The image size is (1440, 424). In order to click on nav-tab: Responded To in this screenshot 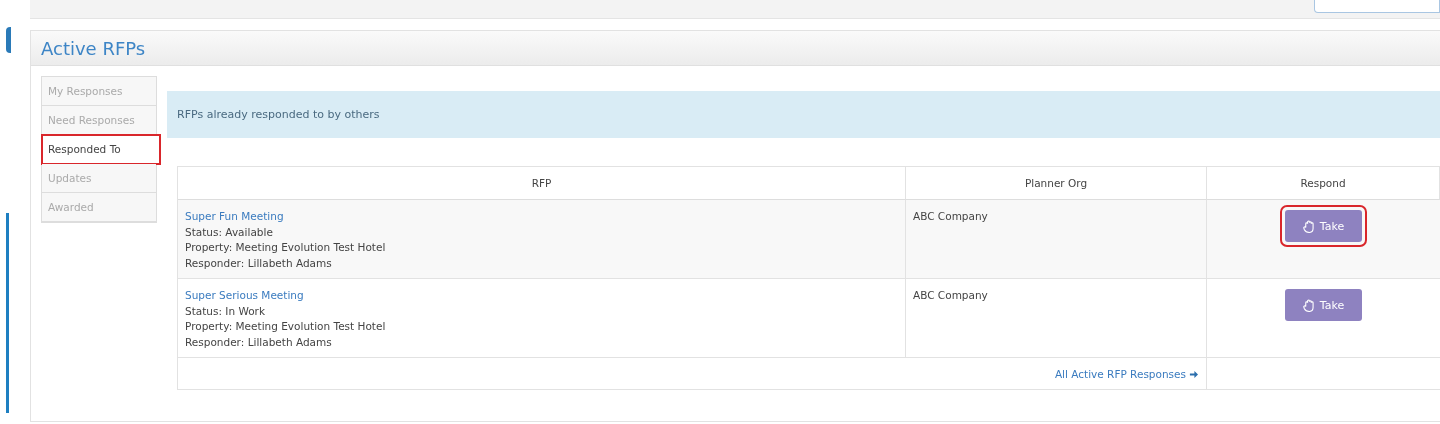, I will do `click(101, 149)`.